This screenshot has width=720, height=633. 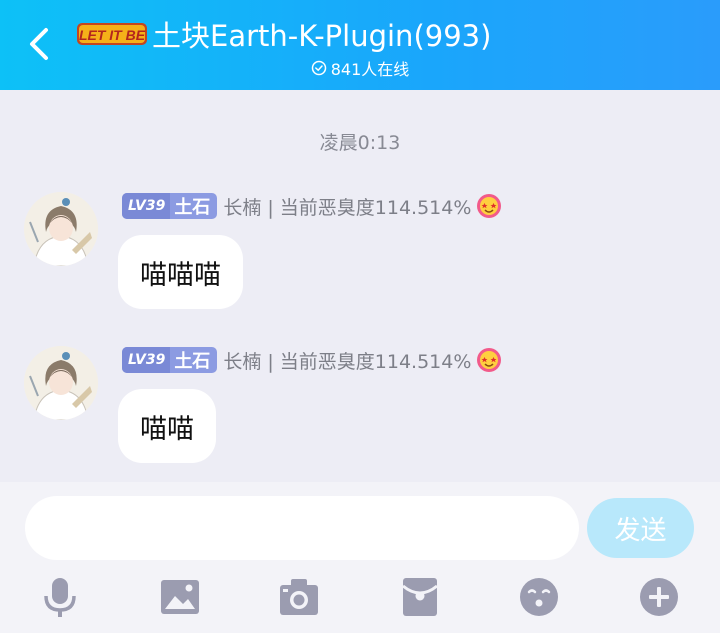 I want to click on plus-icon, so click(x=659, y=597).